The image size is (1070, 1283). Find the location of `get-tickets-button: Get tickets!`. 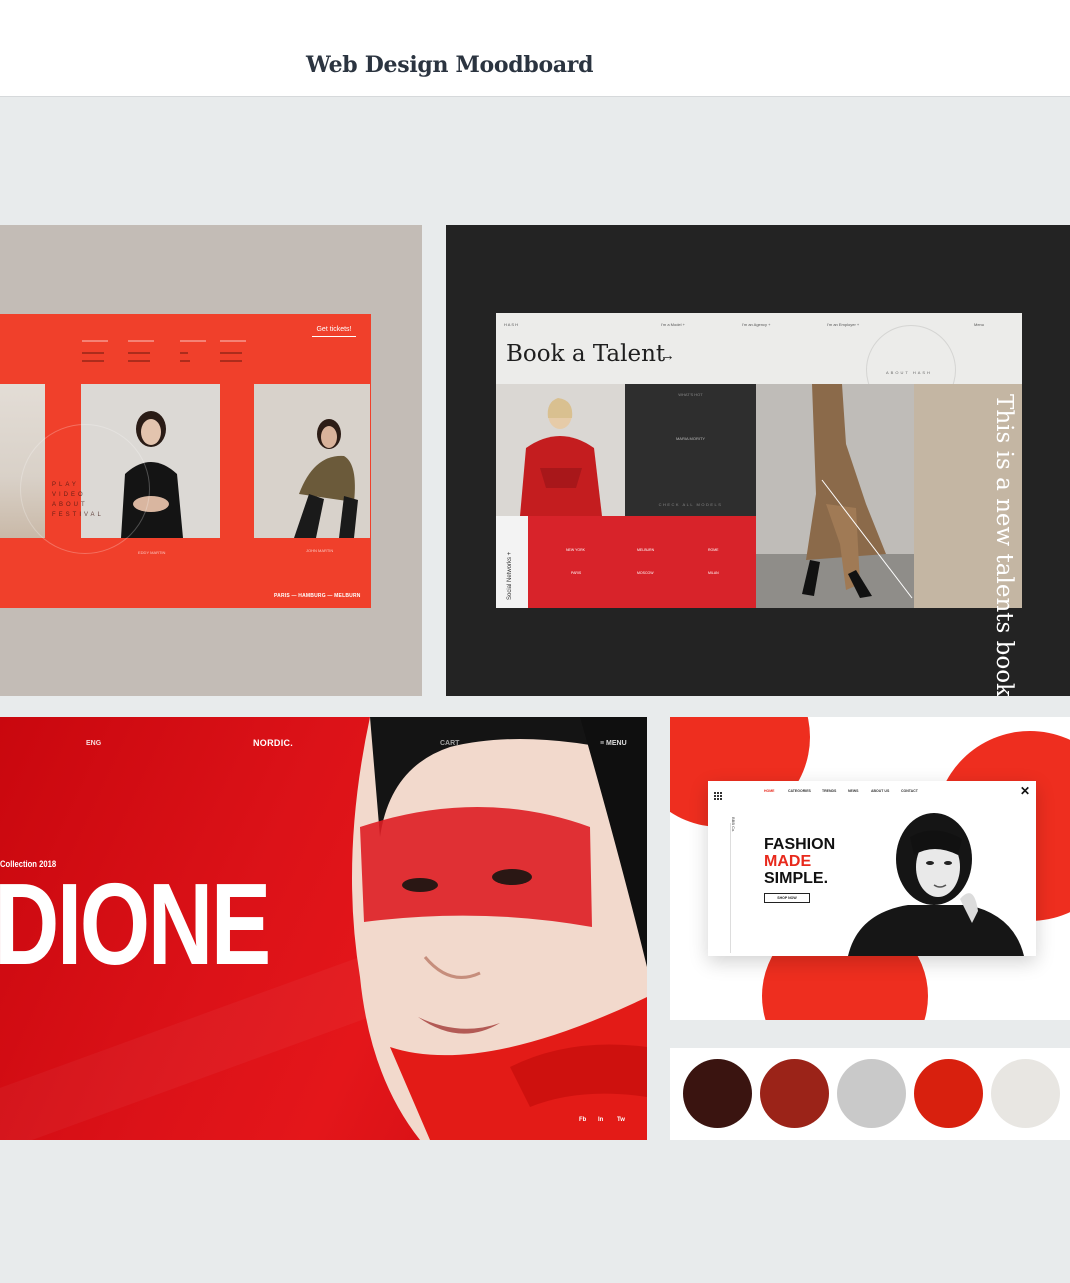

get-tickets-button: Get tickets! is located at coordinates (334, 331).